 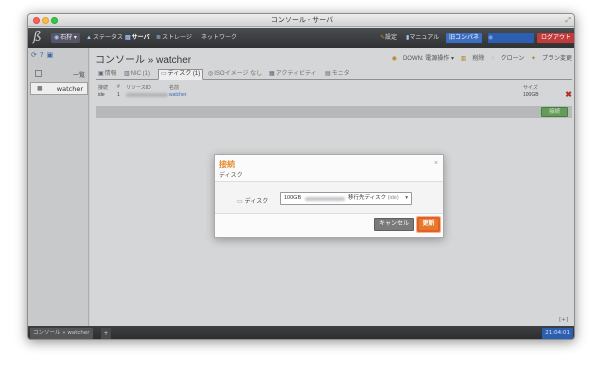 I want to click on window-title: コンソール - サーバ, so click(x=302, y=20).